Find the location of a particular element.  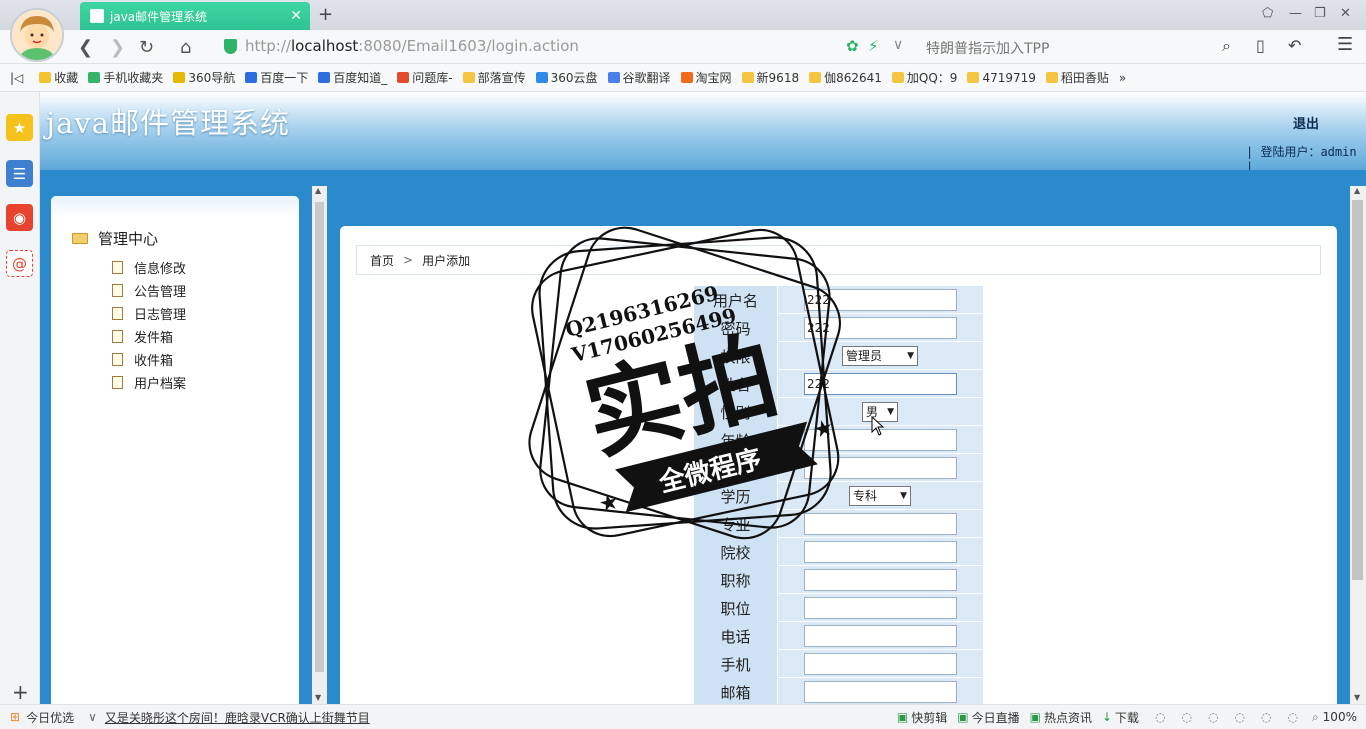

menu-icon: ☰ is located at coordinates (1345, 44).